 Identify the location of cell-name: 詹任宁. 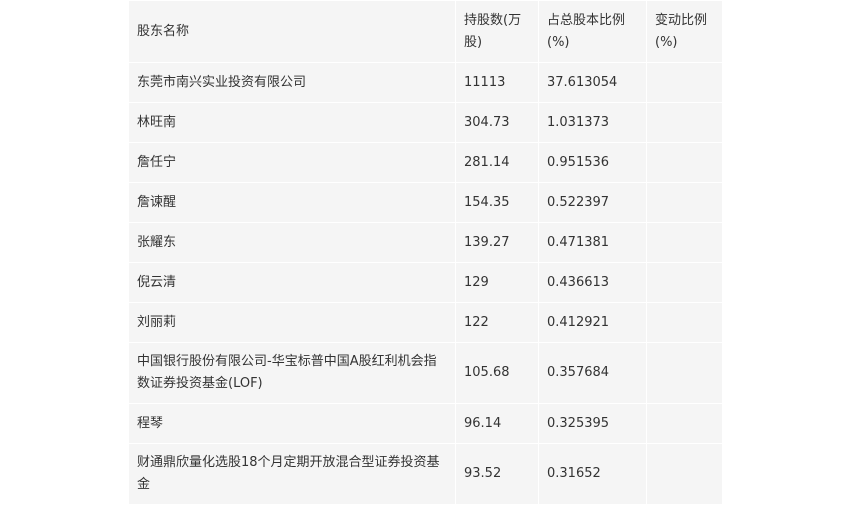
(292, 162).